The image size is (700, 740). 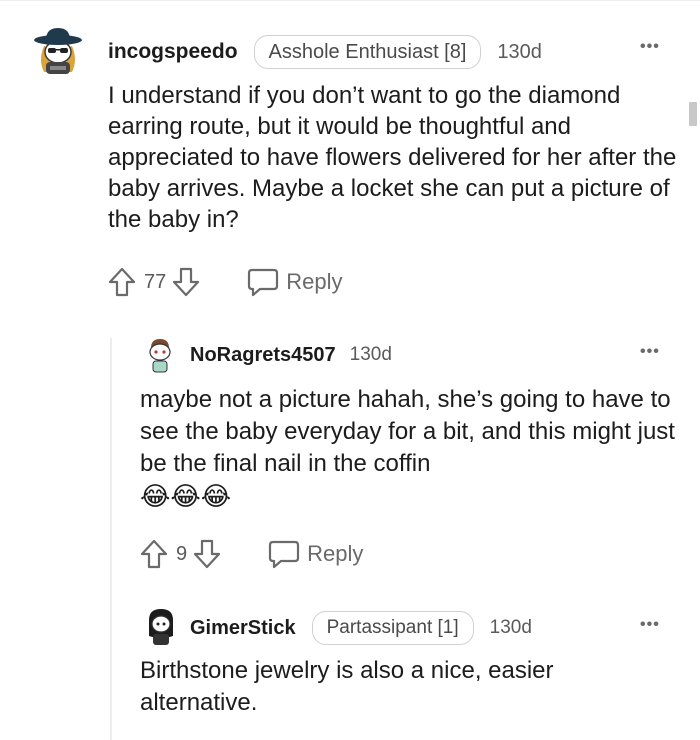 I want to click on vote-count: 77, so click(x=155, y=281).